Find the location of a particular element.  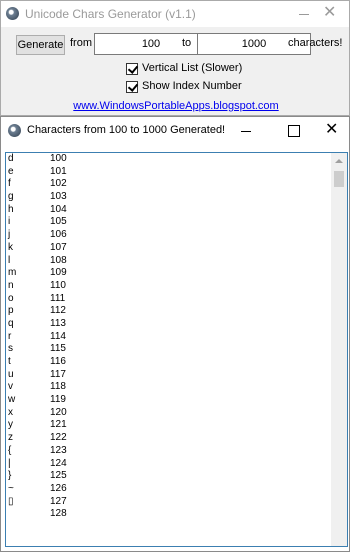

list-item: l 108 is located at coordinates (168, 261).